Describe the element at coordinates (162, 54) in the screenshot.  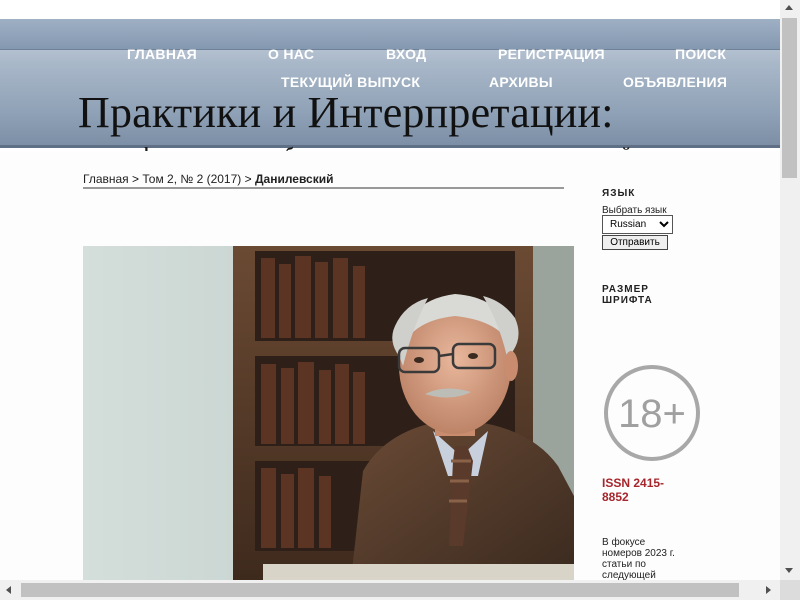
I see `nav-home: ГЛАВНАЯ` at that location.